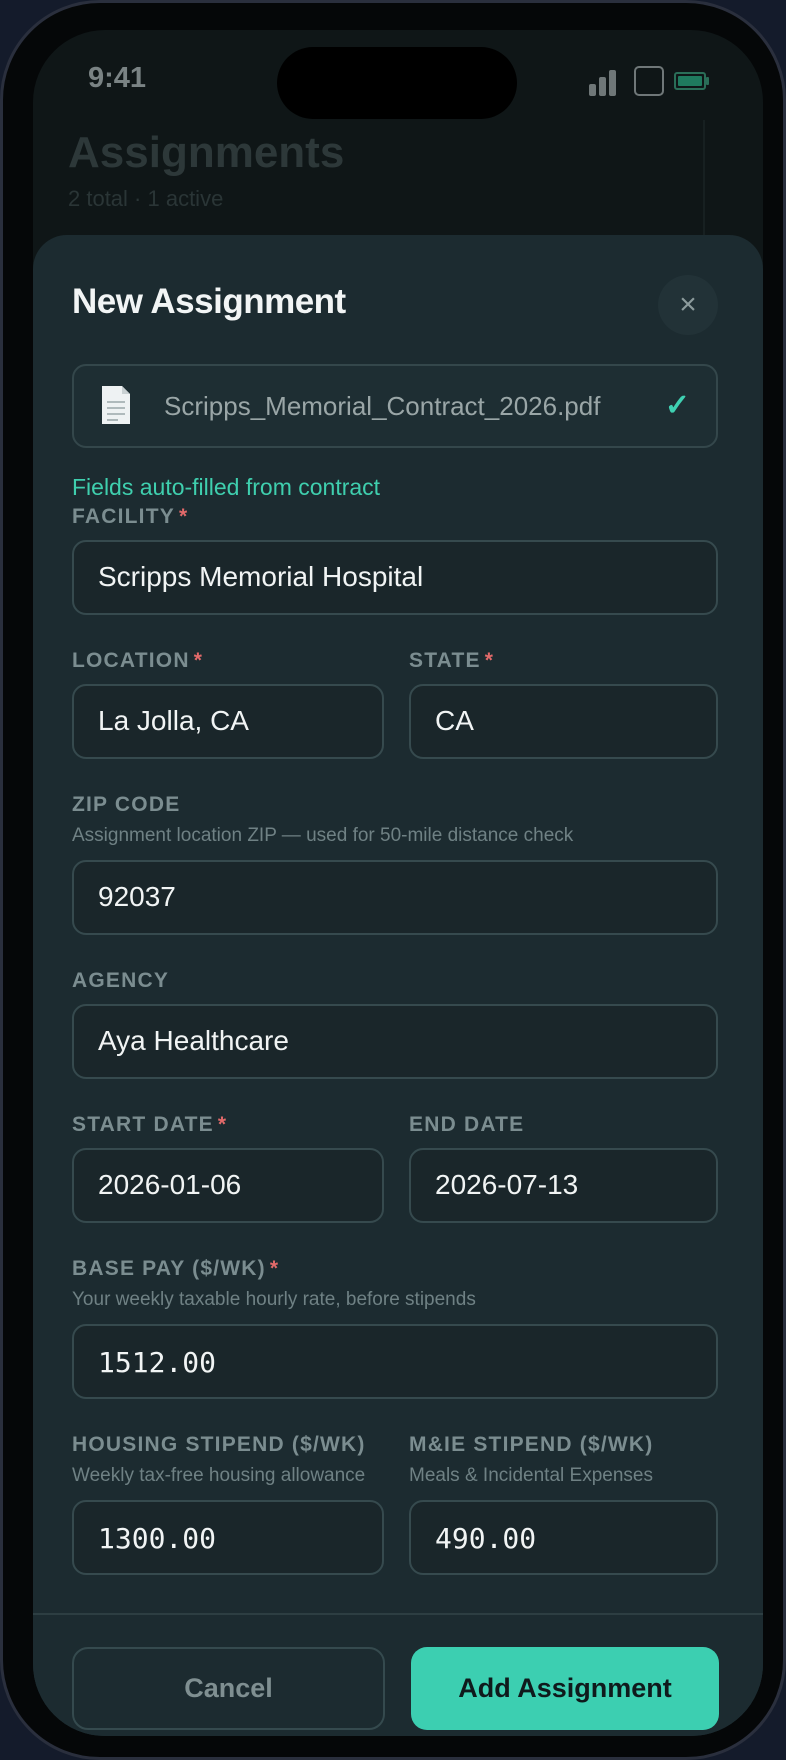  What do you see at coordinates (395, 897) in the screenshot?
I see `zip-input: 92037` at bounding box center [395, 897].